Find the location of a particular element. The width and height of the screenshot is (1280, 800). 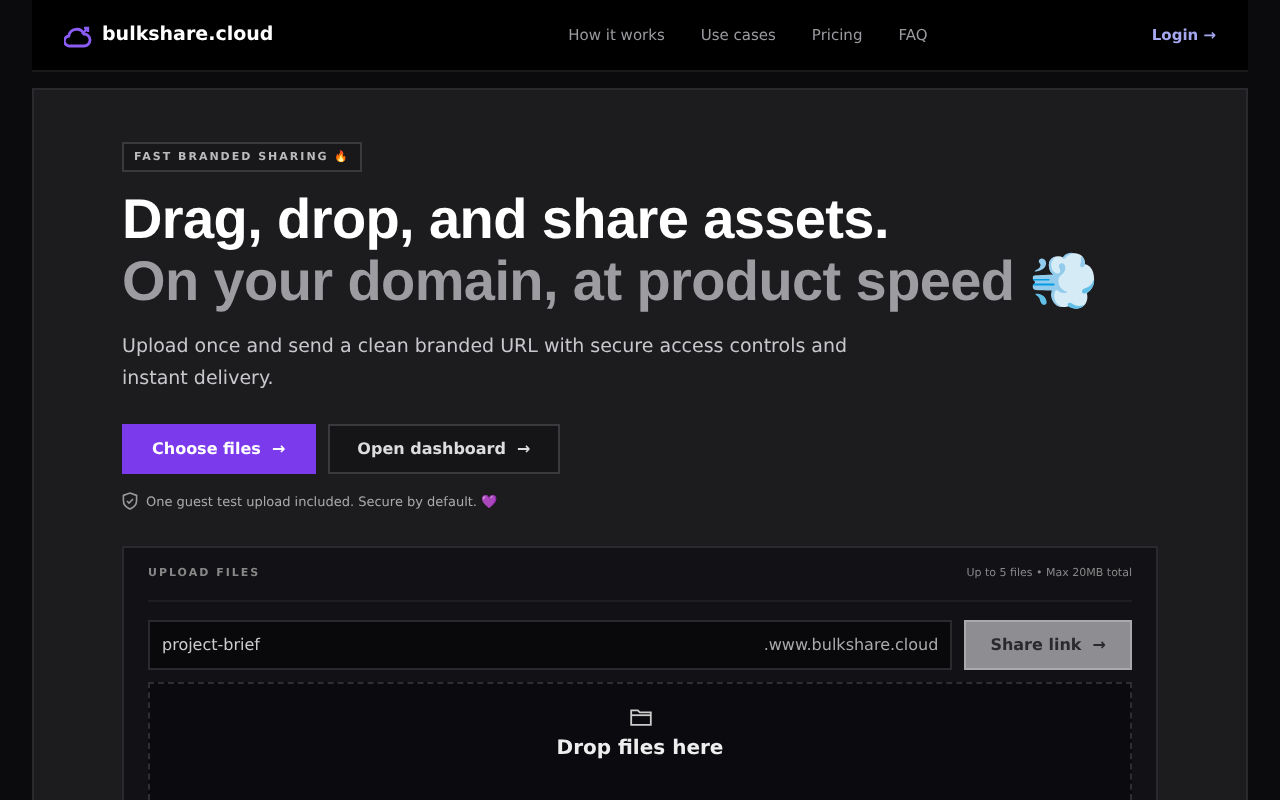

share-link-button: Share link → is located at coordinates (1048, 645).